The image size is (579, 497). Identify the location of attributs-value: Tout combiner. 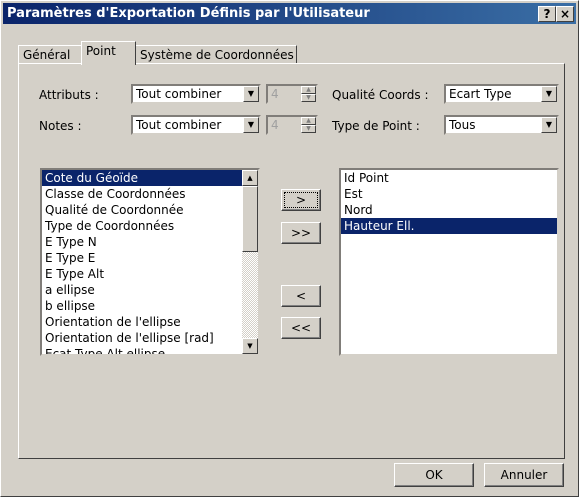
(179, 94).